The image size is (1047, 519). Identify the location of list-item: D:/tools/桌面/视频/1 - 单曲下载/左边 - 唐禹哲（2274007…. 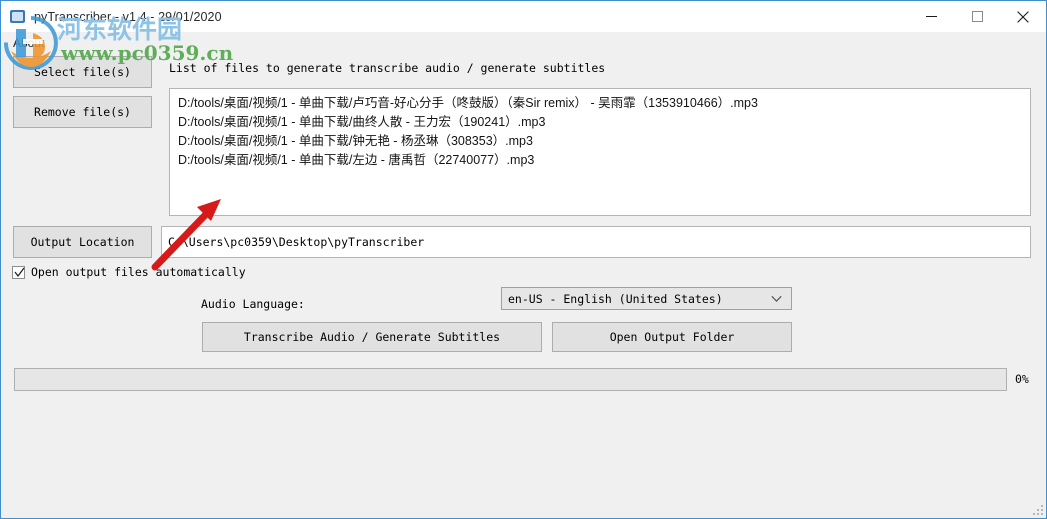
(600, 160).